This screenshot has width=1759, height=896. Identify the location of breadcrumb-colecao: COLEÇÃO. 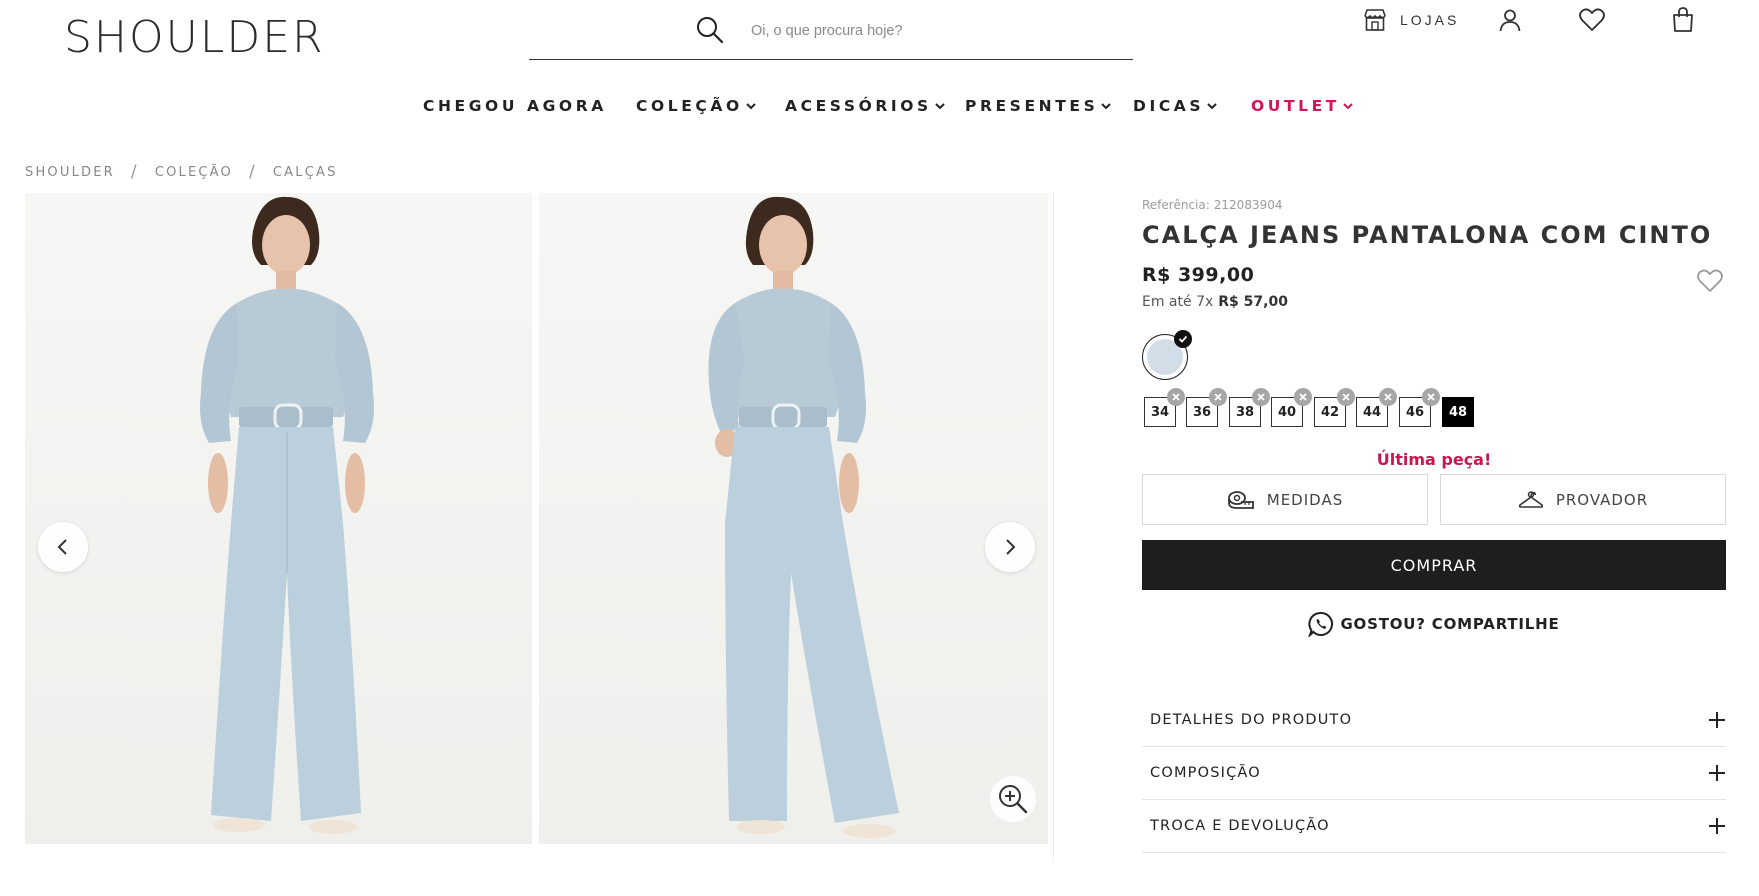
(194, 172).